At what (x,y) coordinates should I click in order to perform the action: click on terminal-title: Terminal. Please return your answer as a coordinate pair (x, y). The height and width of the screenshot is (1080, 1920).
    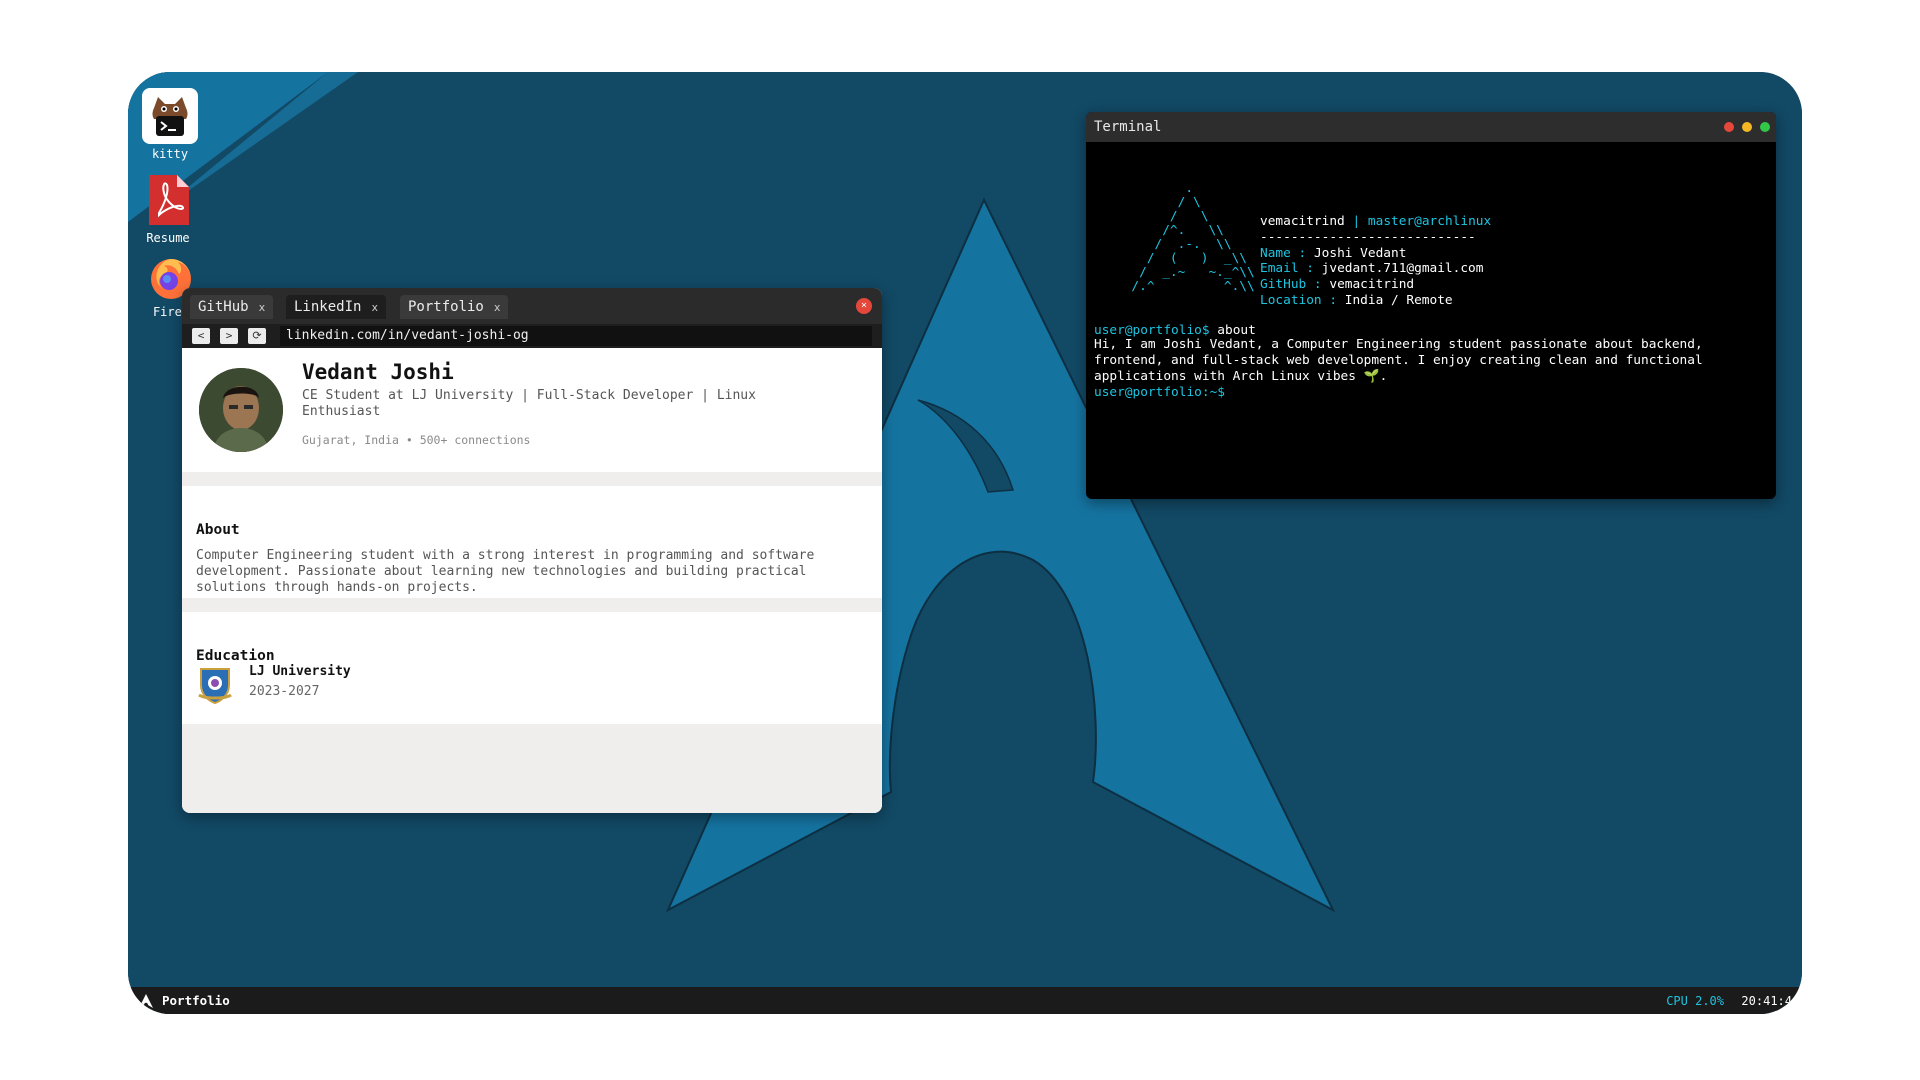
    Looking at the image, I should click on (1128, 127).